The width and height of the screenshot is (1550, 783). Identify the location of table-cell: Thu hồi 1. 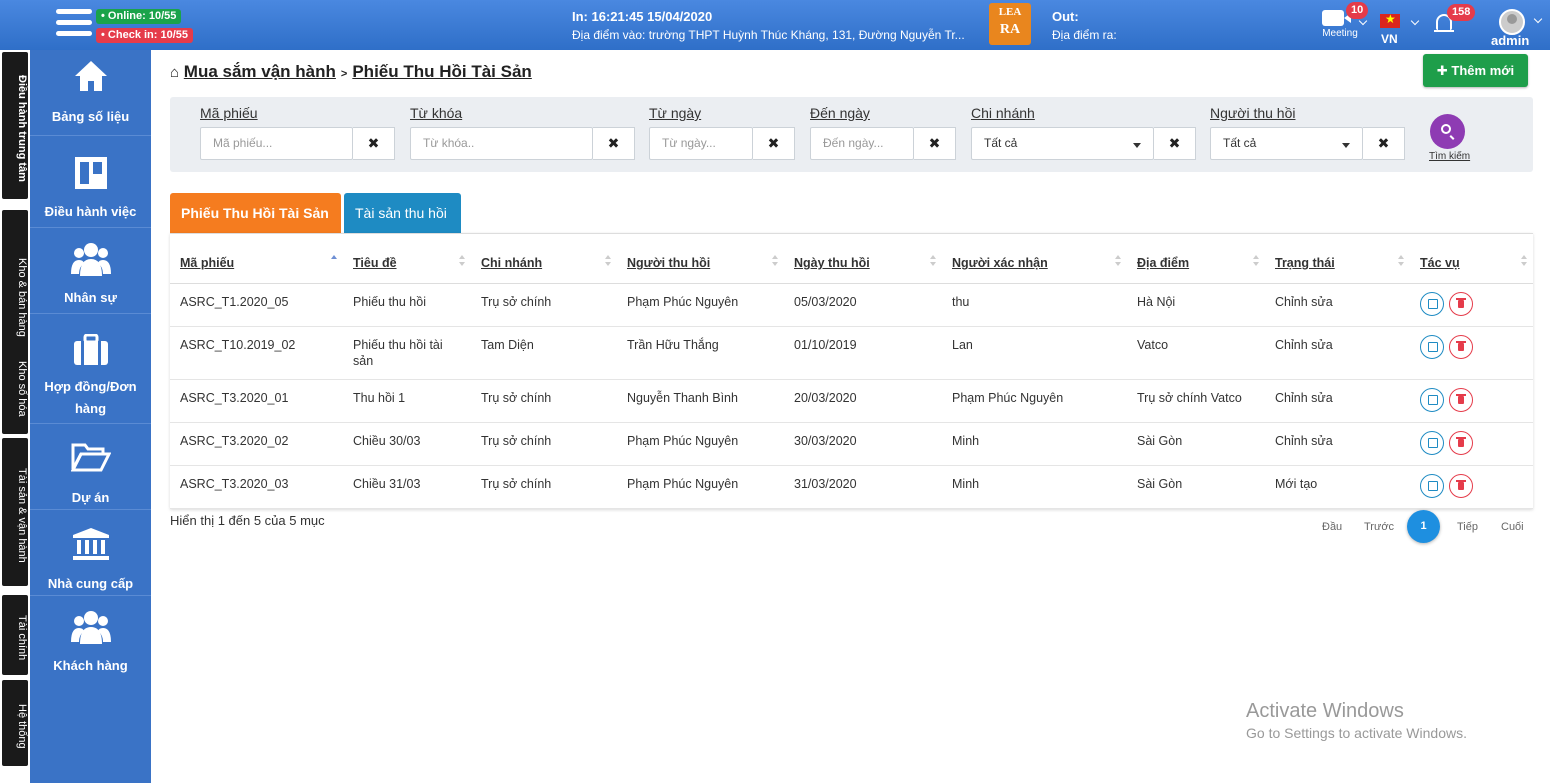
(407, 401).